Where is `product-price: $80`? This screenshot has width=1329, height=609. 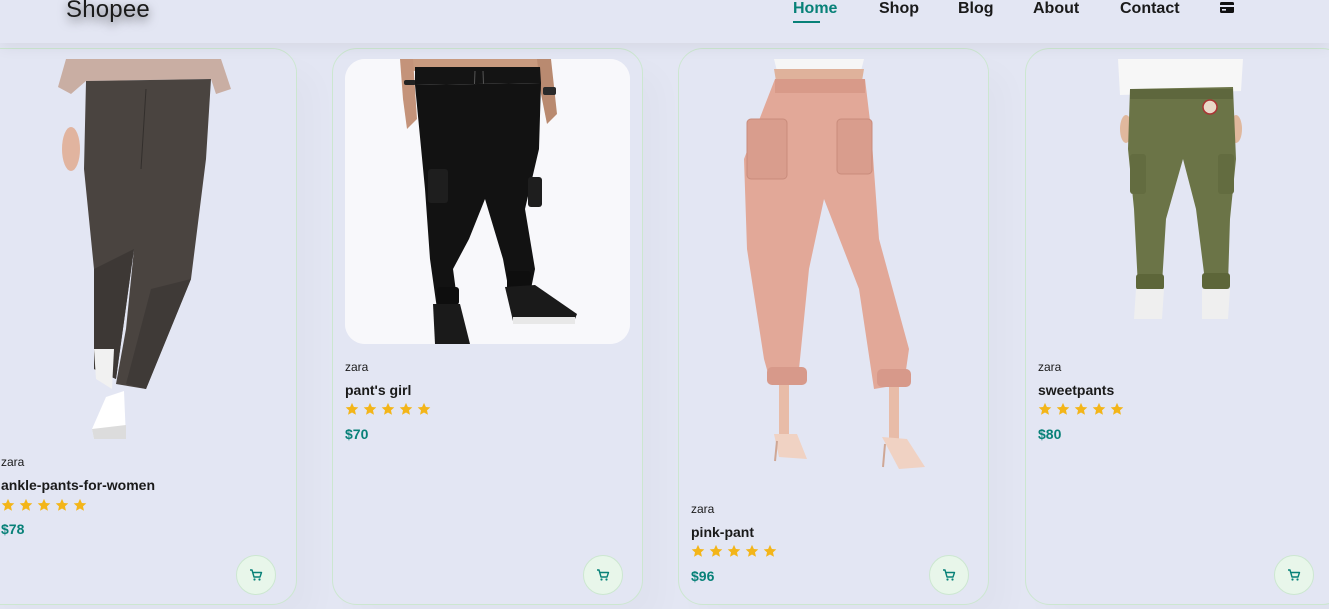
product-price: $80 is located at coordinates (1050, 434).